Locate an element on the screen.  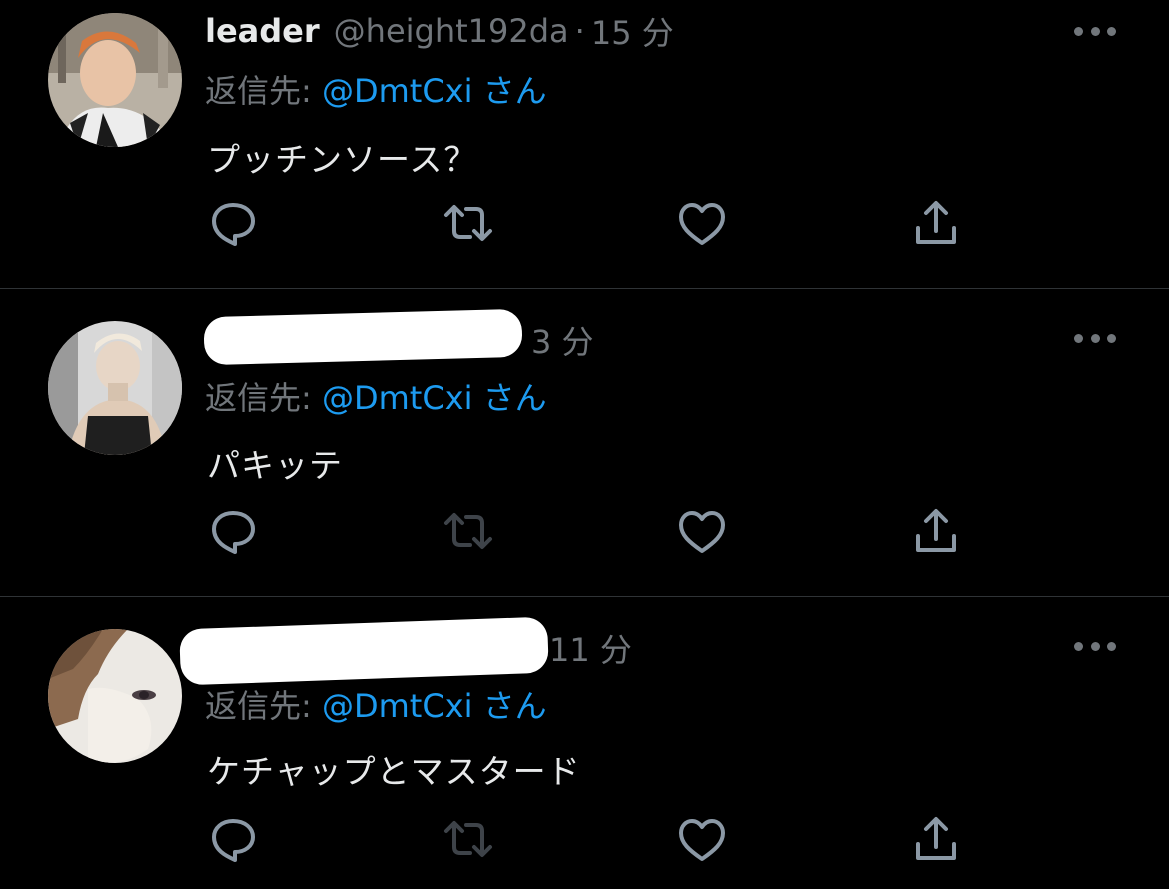
display-name: leader is located at coordinates (262, 31).